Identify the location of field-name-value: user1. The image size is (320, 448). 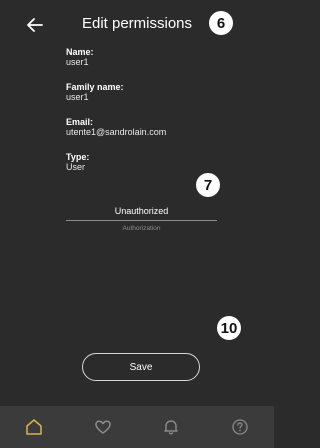
(77, 62).